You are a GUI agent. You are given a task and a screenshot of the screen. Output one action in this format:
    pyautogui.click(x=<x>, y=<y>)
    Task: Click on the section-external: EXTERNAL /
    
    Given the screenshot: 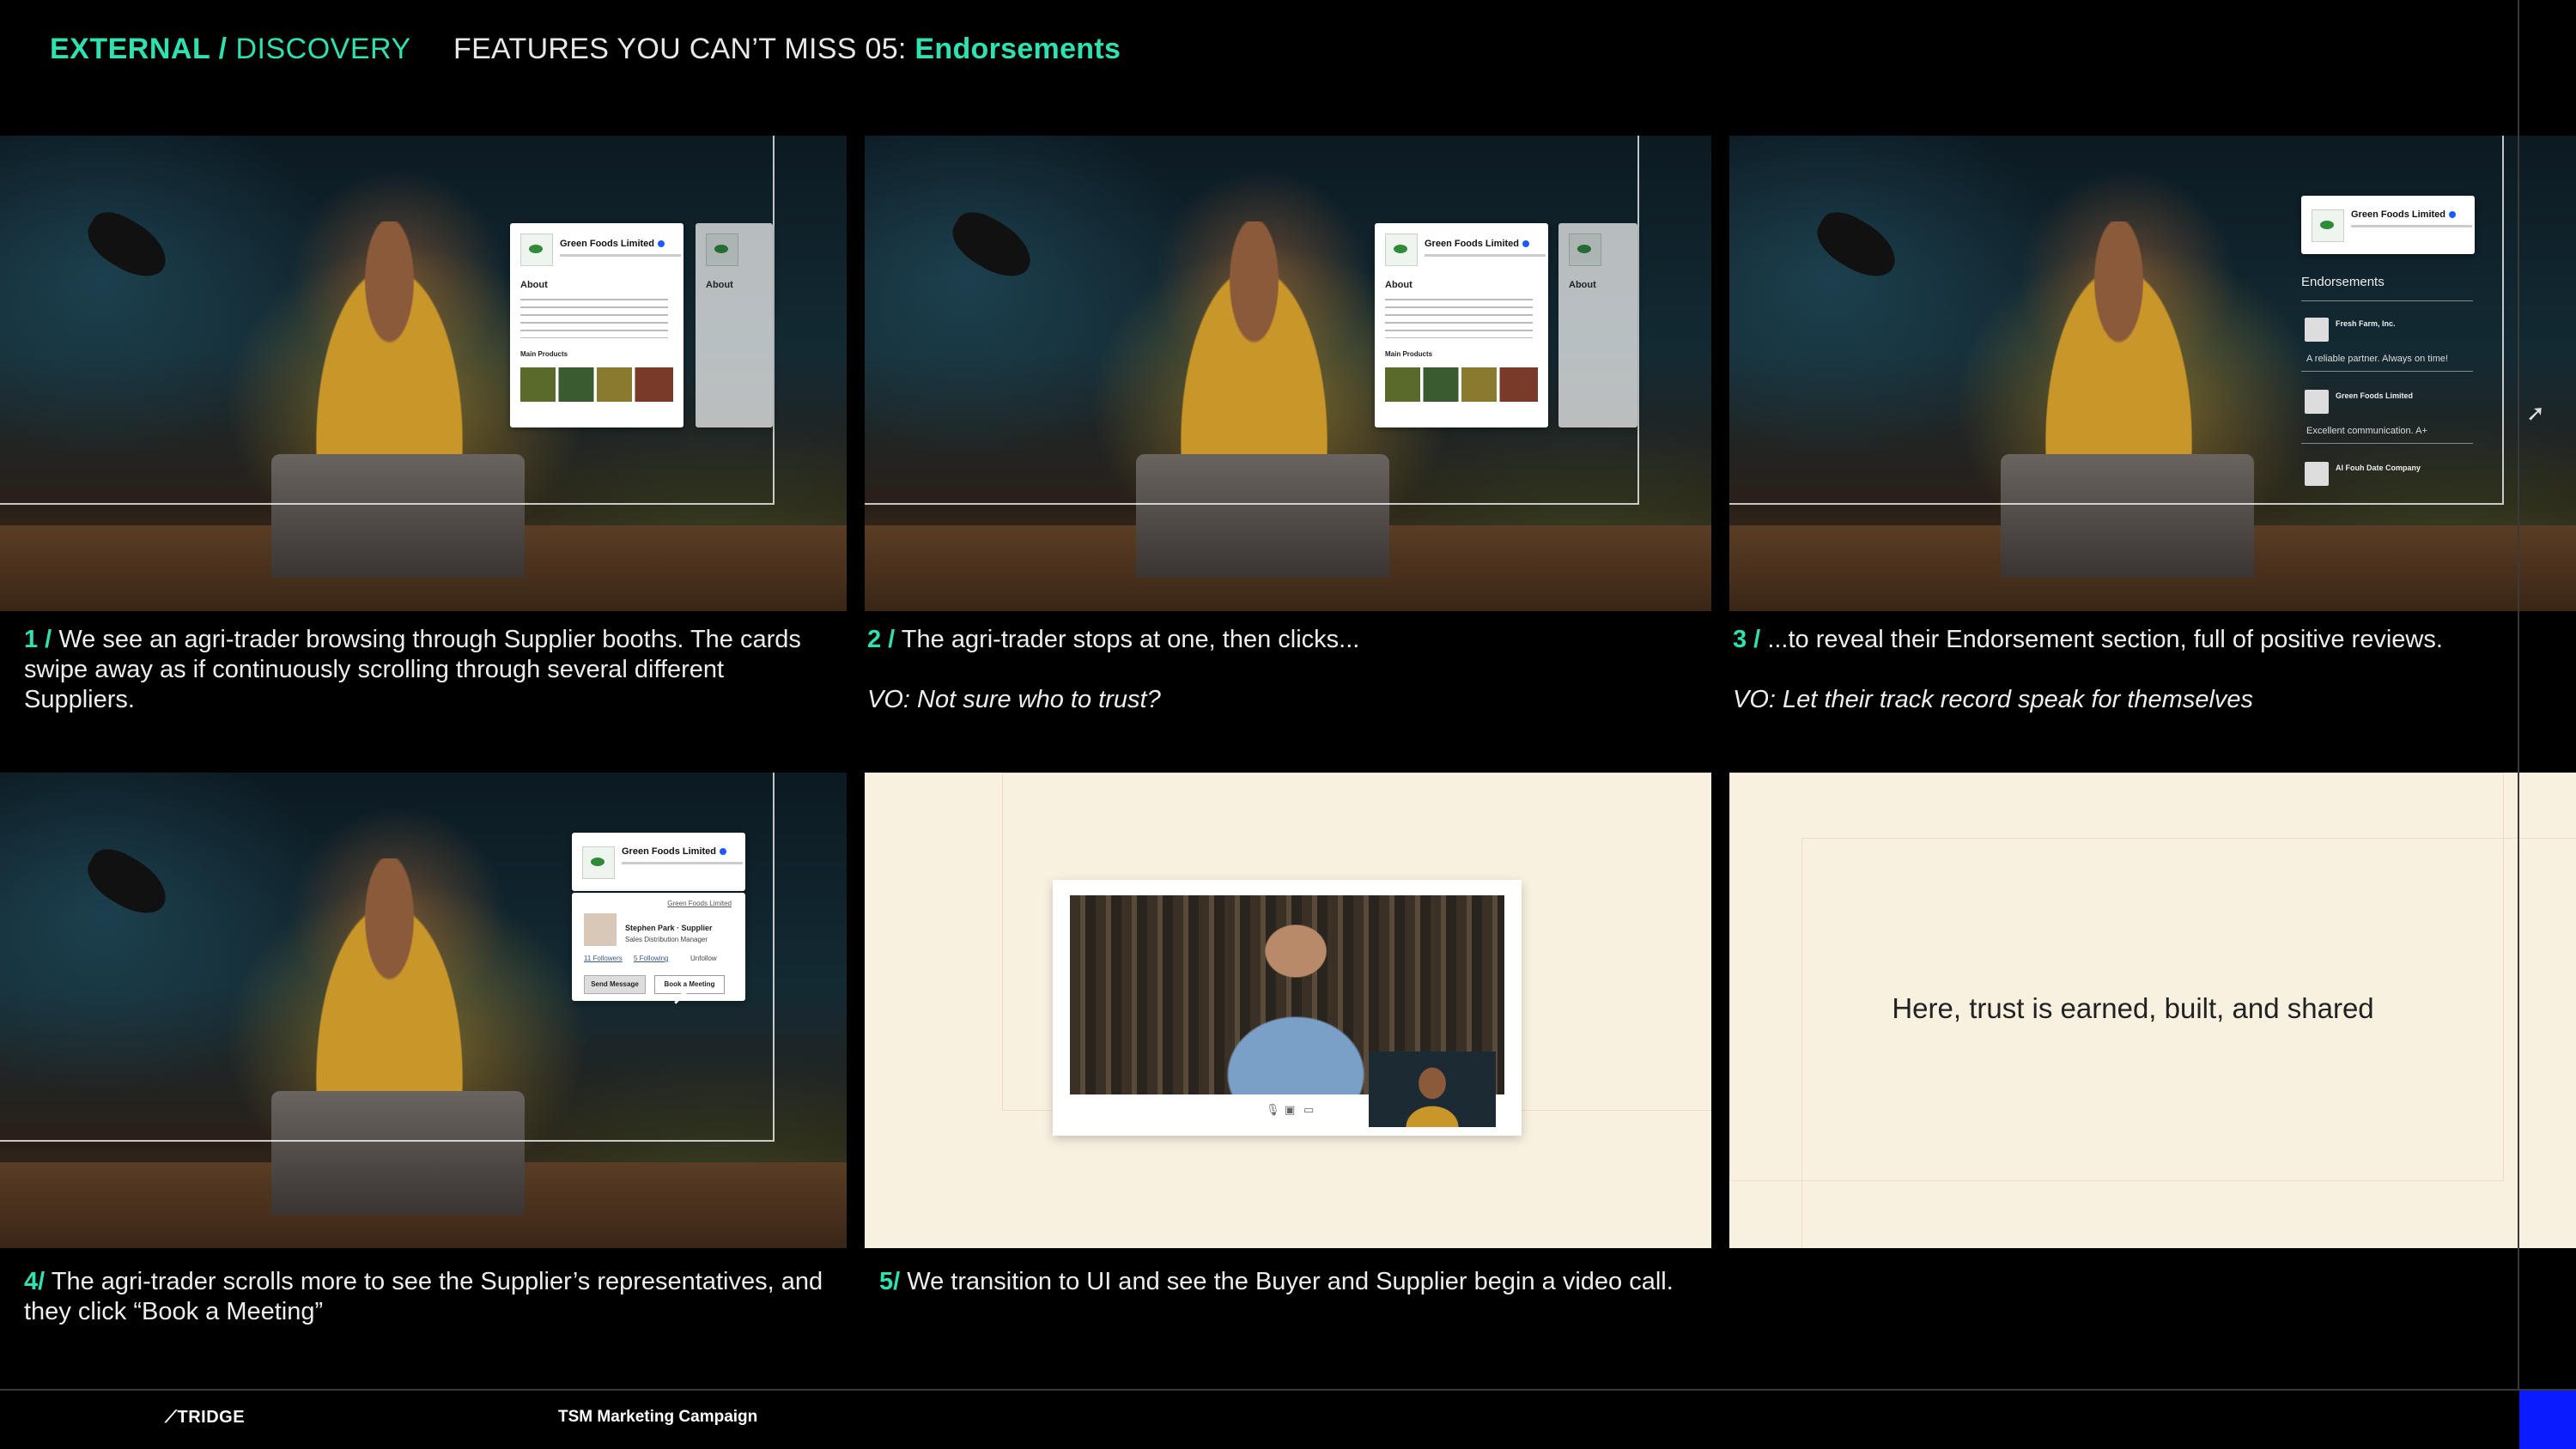 What is the action you would take?
    pyautogui.click(x=139, y=49)
    